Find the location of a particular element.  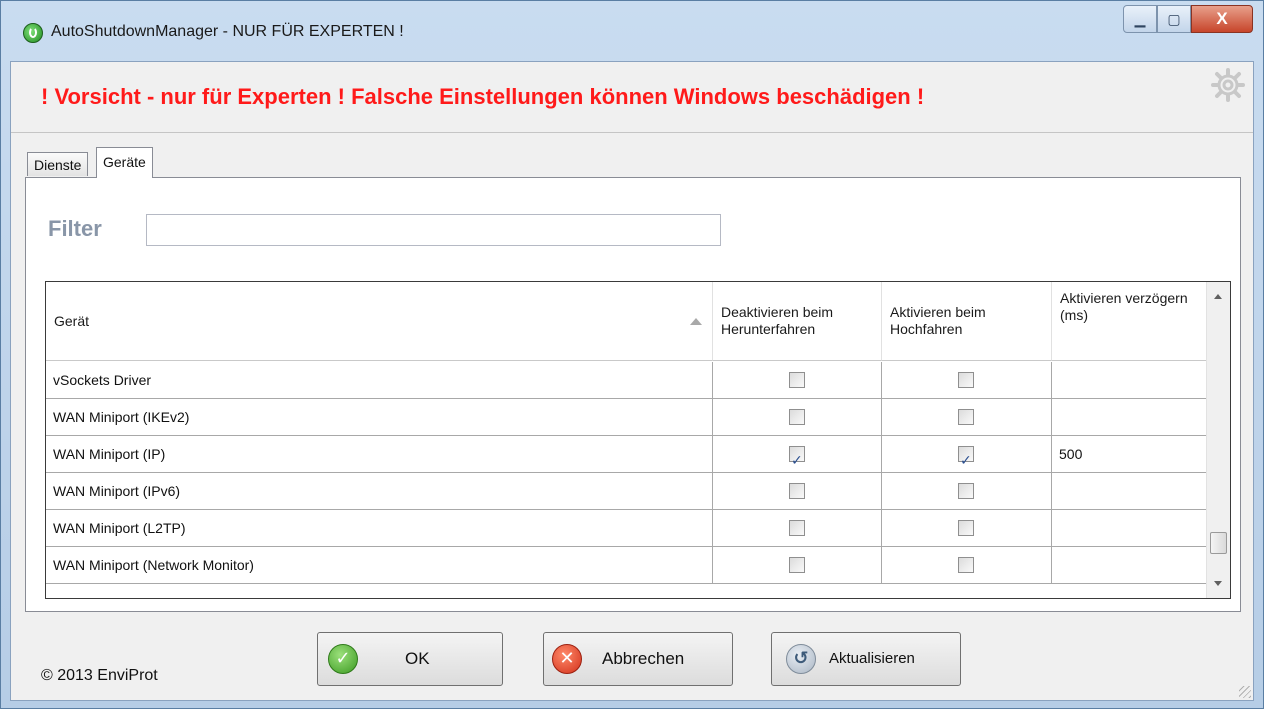

refresh-button: ↺ Aktualisieren is located at coordinates (866, 659).